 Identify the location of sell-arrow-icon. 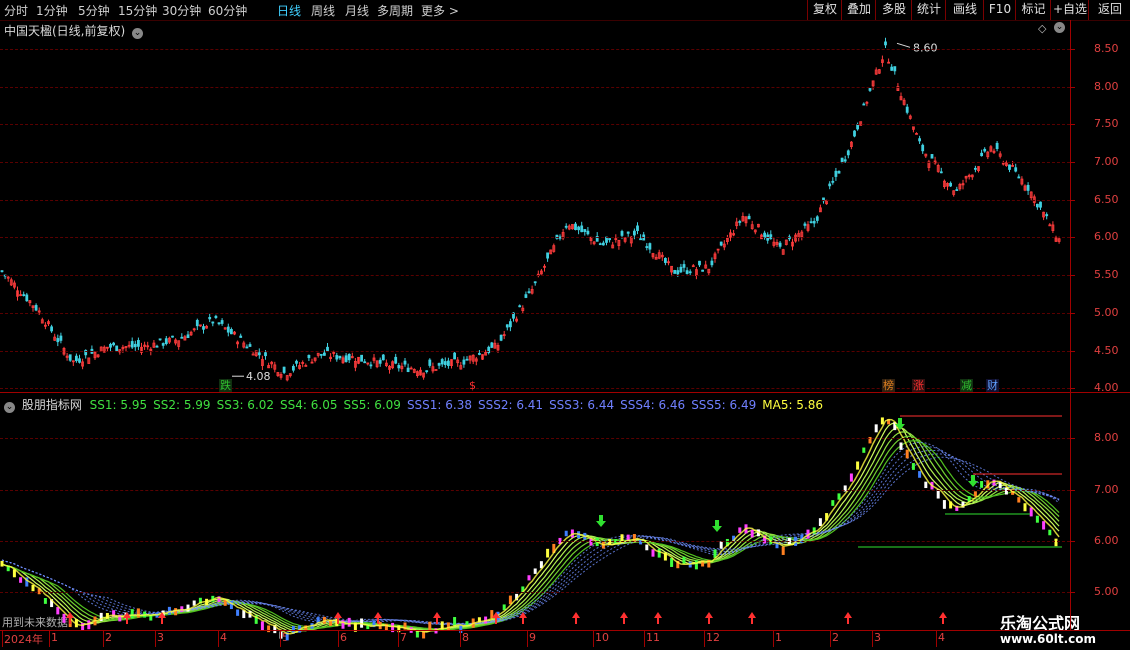
(973, 481).